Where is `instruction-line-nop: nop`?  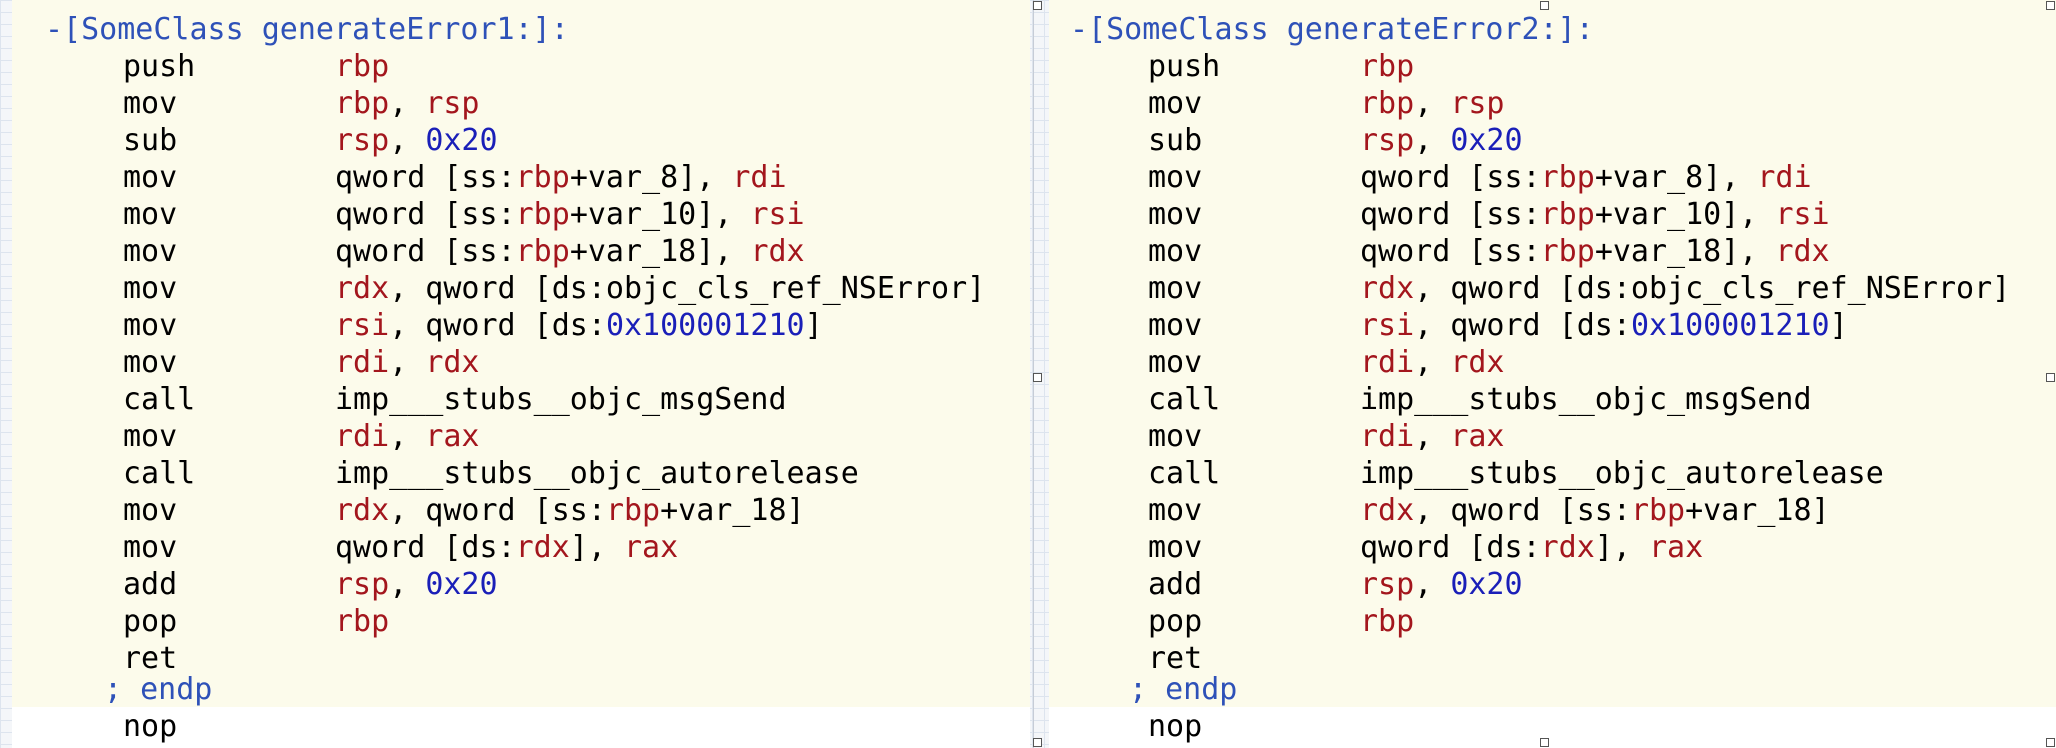
instruction-line-nop: nop is located at coordinates (515, 726).